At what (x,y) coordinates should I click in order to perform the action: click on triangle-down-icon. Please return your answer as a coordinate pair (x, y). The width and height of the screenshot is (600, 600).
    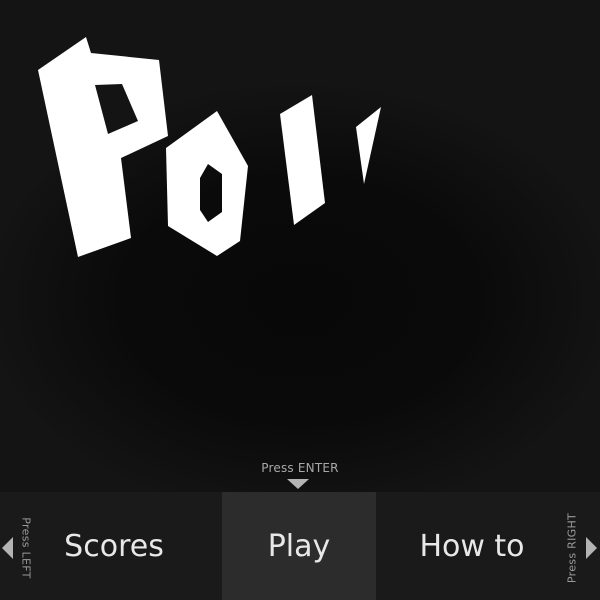
    Looking at the image, I should click on (298, 484).